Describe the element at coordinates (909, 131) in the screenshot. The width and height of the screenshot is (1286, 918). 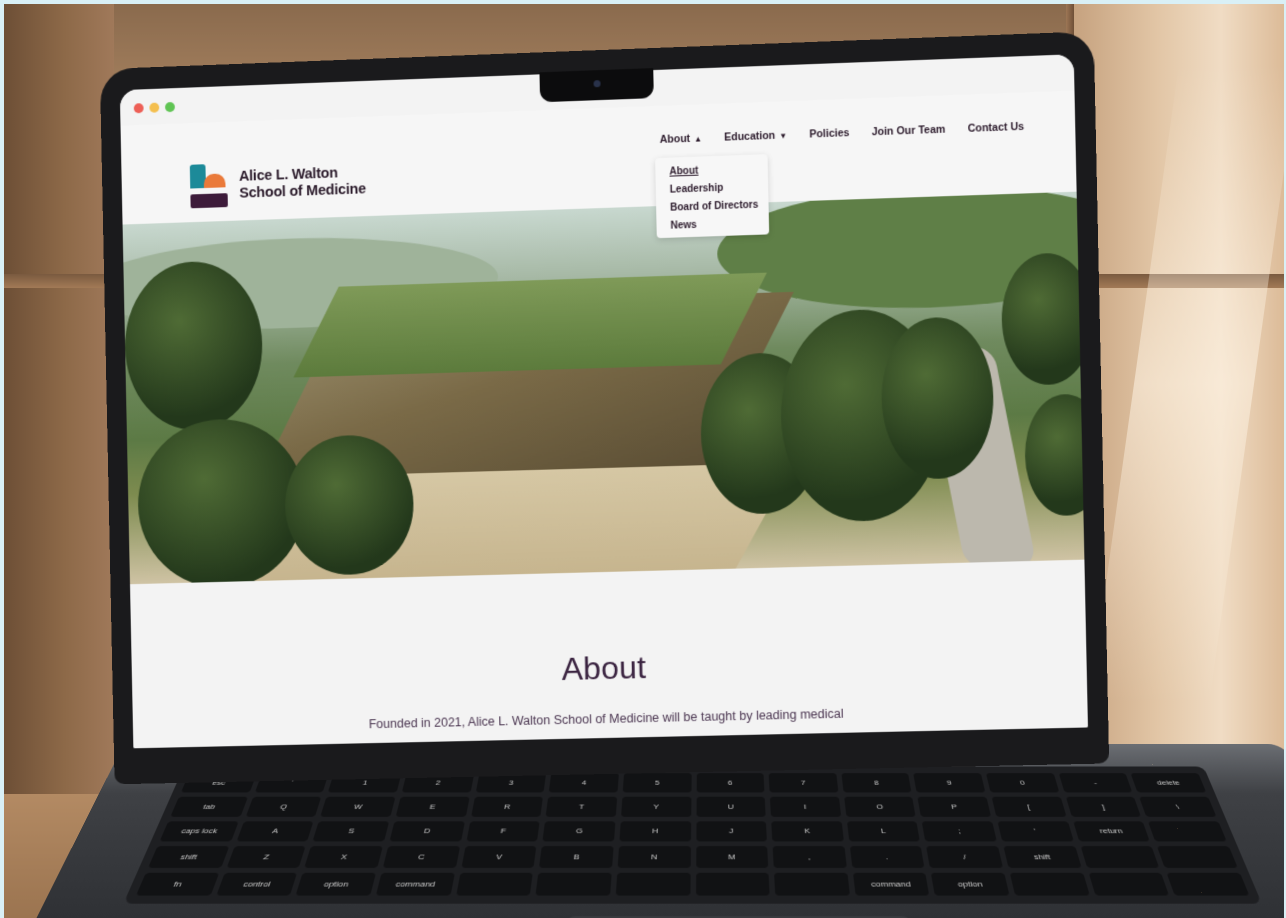
I see `nav-item-join-our-team: Join Our Team` at that location.